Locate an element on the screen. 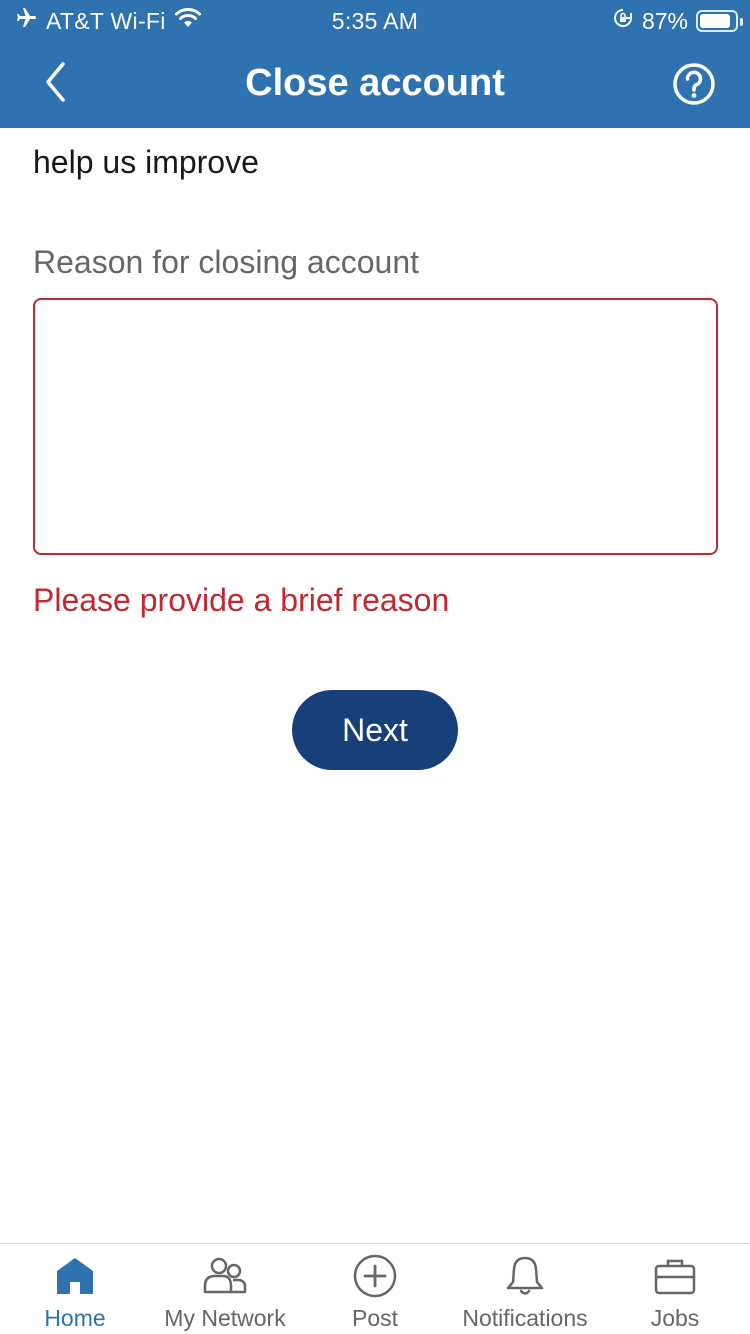 This screenshot has width=750, height=1334. network-icon is located at coordinates (225, 1276).